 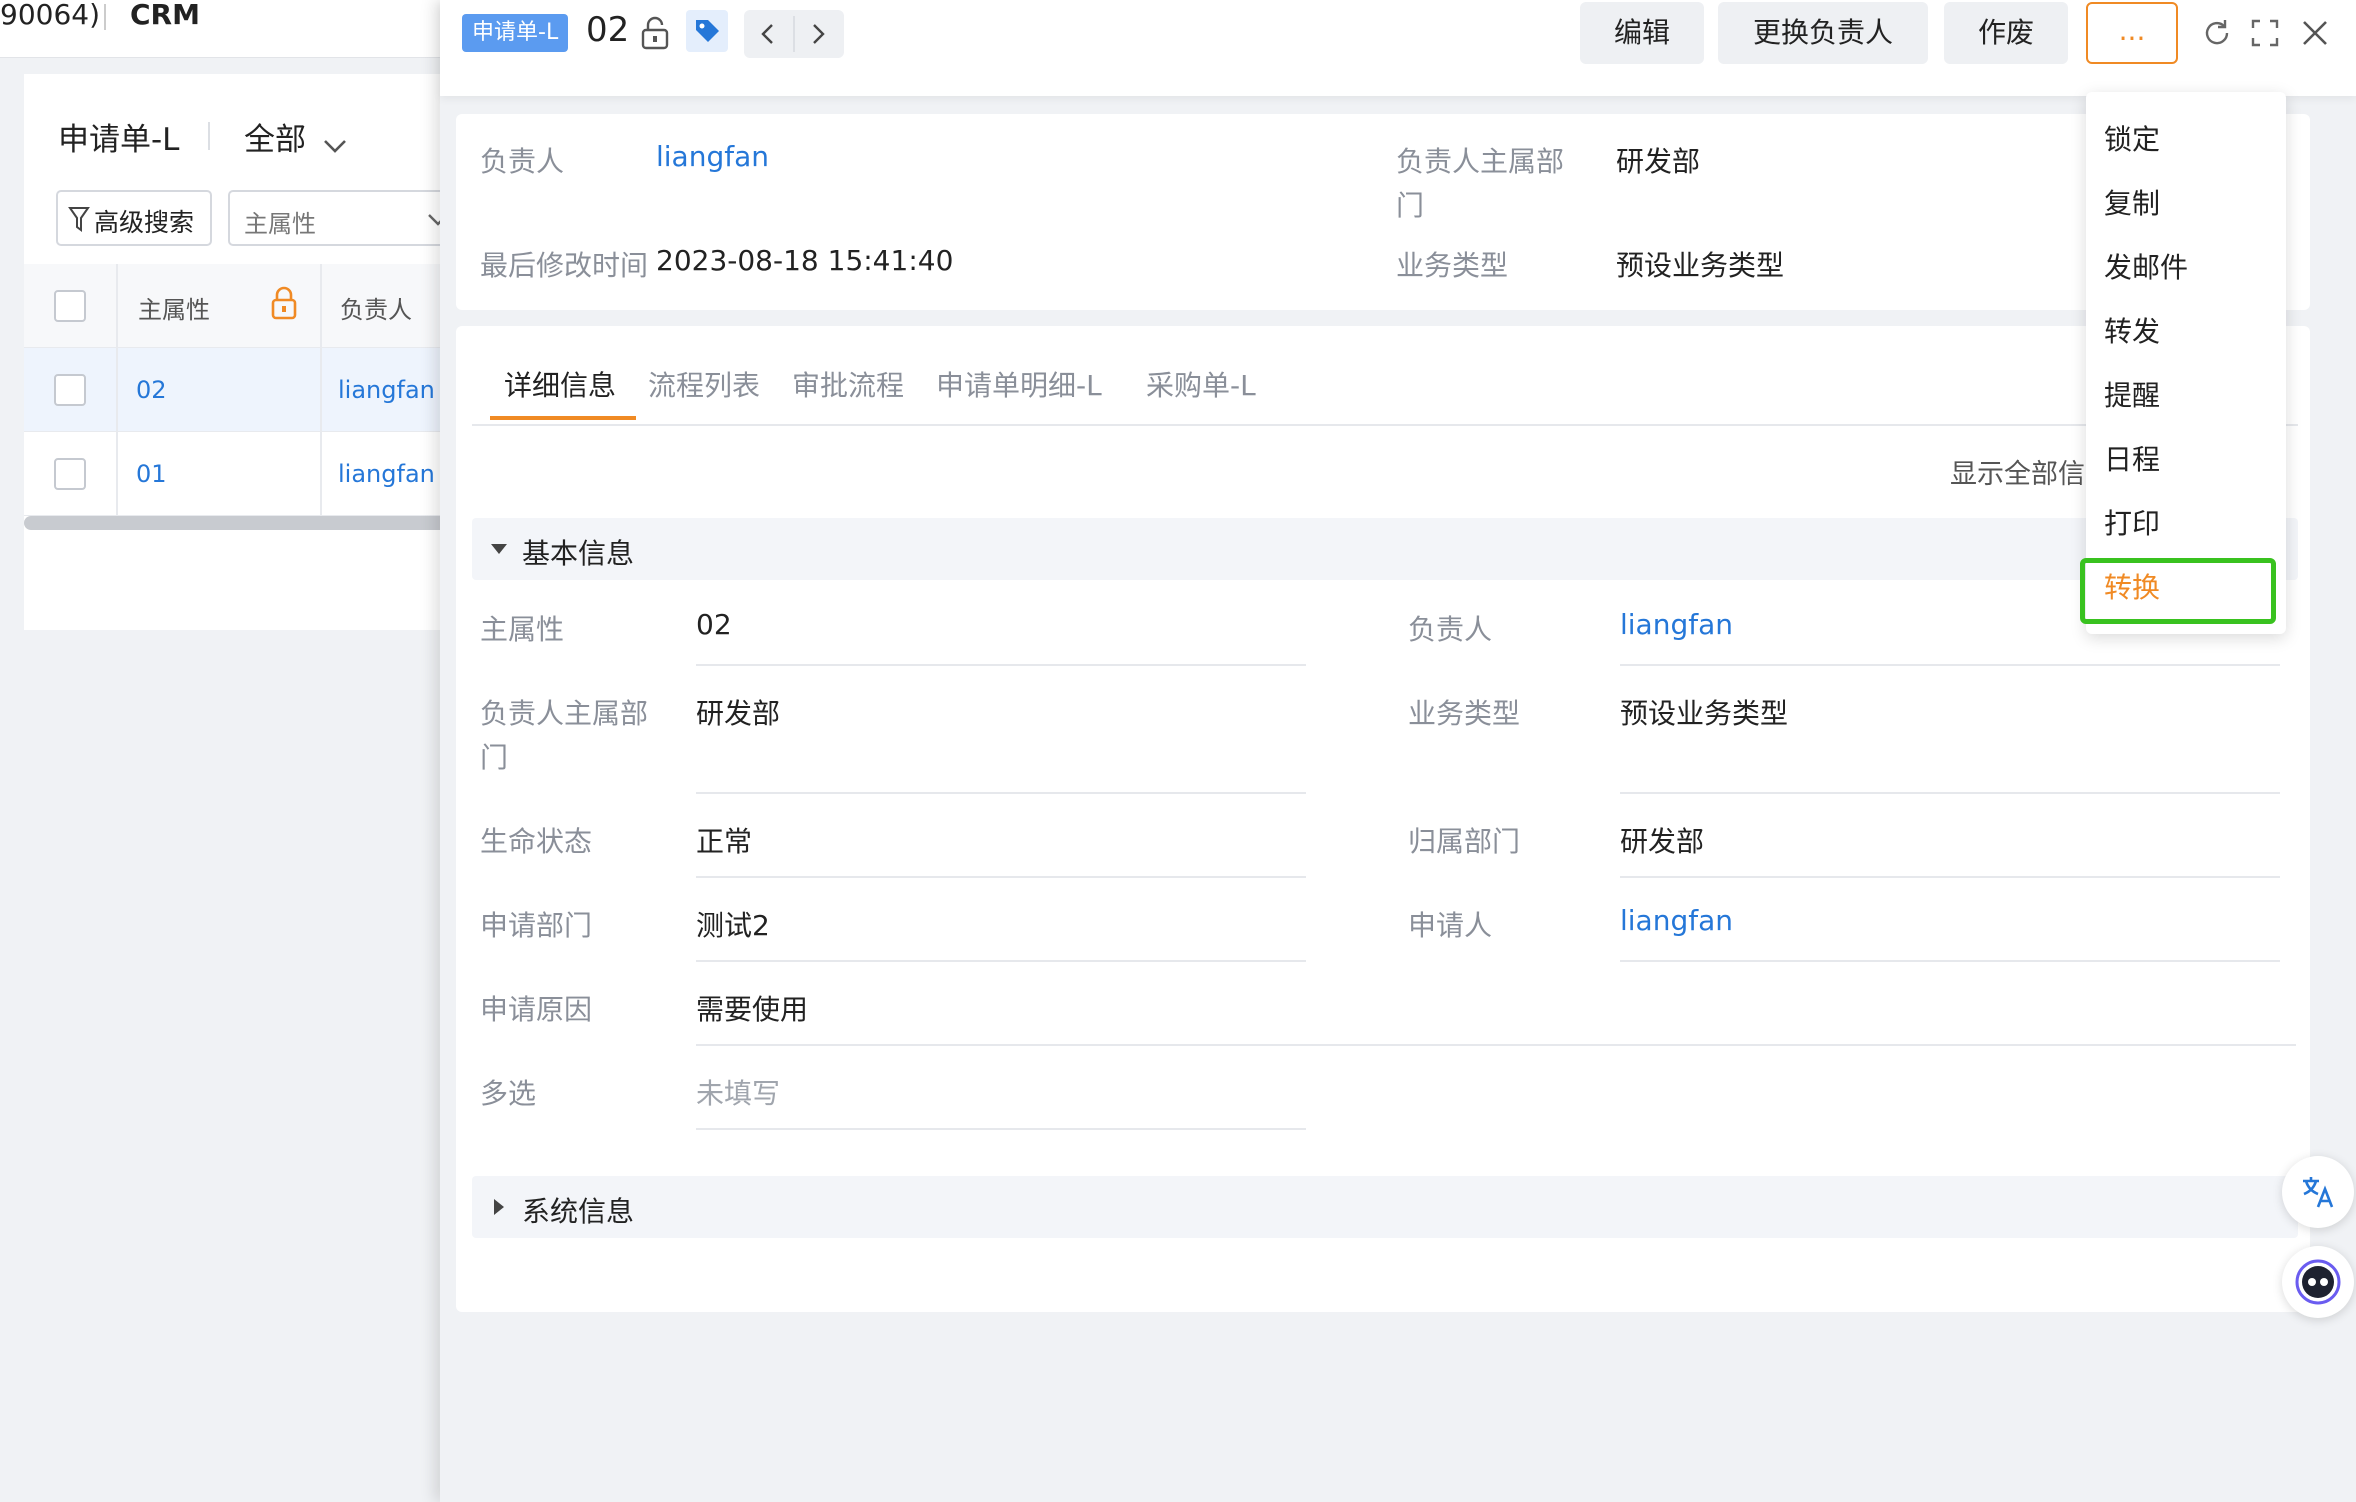 What do you see at coordinates (738, 1093) in the screenshot?
I see `field-value-empty: 未填写` at bounding box center [738, 1093].